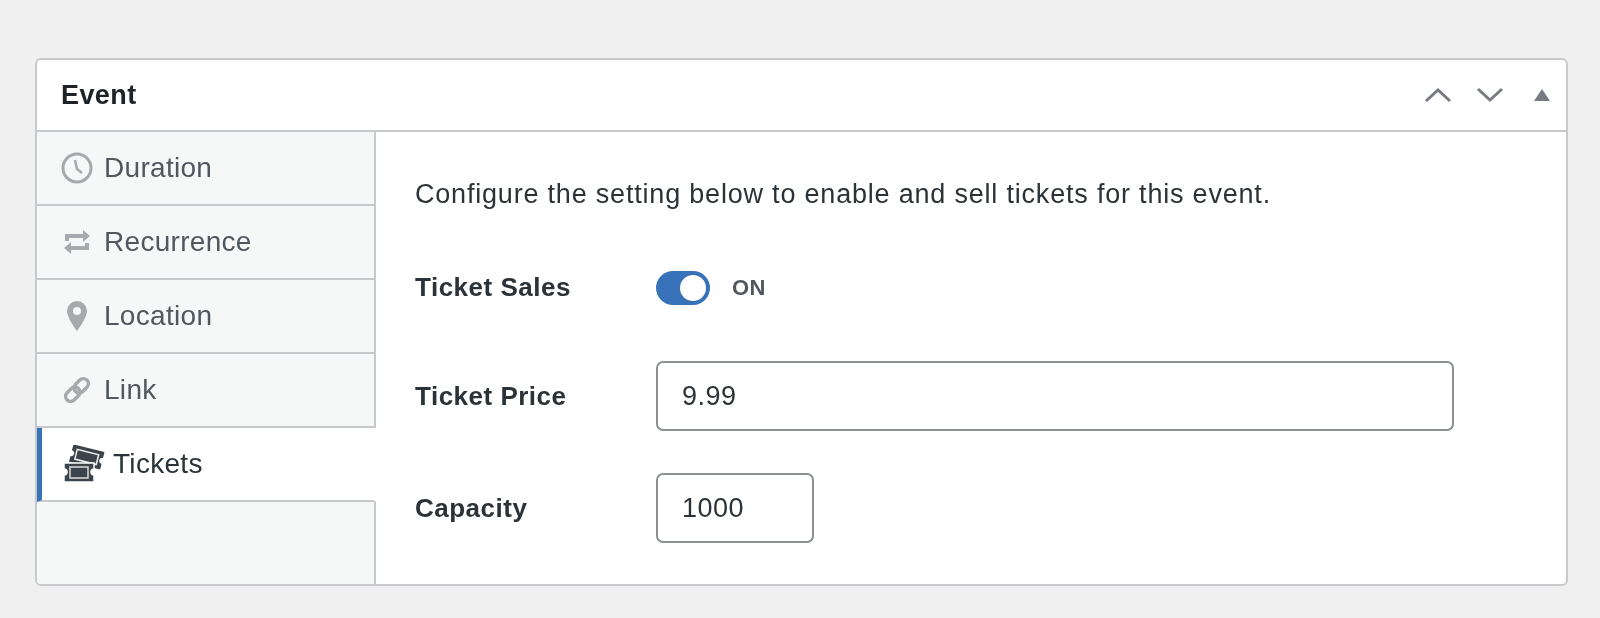  Describe the element at coordinates (735, 508) in the screenshot. I see `capacity-field: 1000` at that location.